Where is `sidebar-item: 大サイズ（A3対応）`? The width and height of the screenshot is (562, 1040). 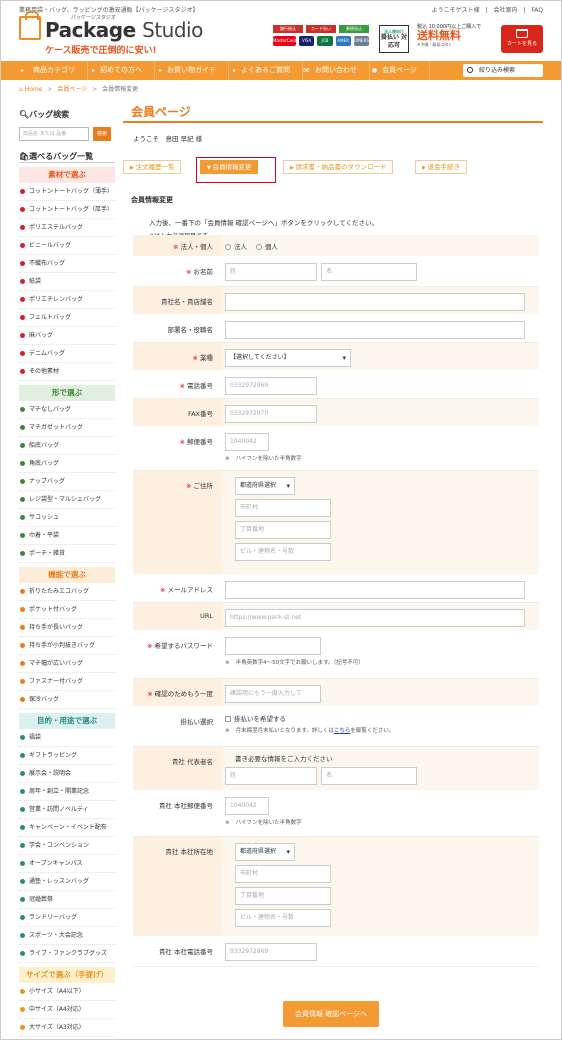
sidebar-item: 大サイズ（A3対応） is located at coordinates (67, 1028).